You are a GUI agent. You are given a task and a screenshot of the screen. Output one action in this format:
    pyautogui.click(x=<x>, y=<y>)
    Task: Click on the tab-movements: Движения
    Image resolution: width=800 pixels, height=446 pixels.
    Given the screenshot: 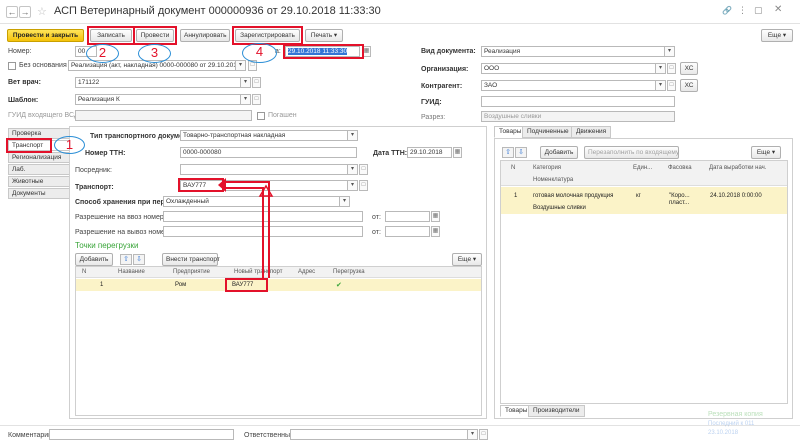 What is the action you would take?
    pyautogui.click(x=591, y=132)
    